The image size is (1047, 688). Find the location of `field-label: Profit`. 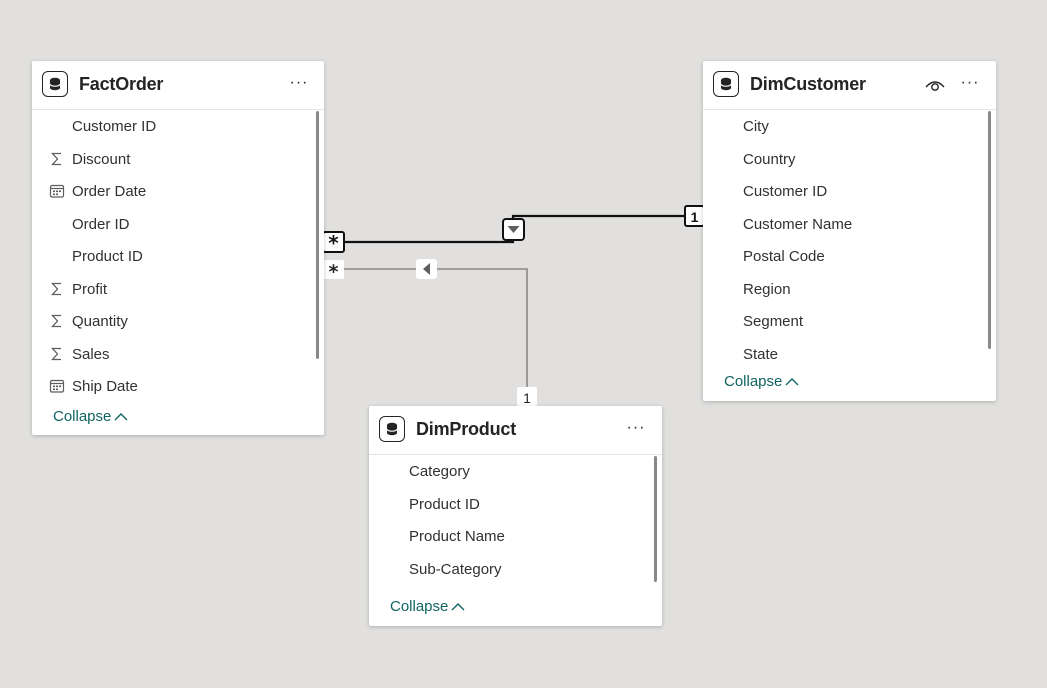

field-label: Profit is located at coordinates (90, 289).